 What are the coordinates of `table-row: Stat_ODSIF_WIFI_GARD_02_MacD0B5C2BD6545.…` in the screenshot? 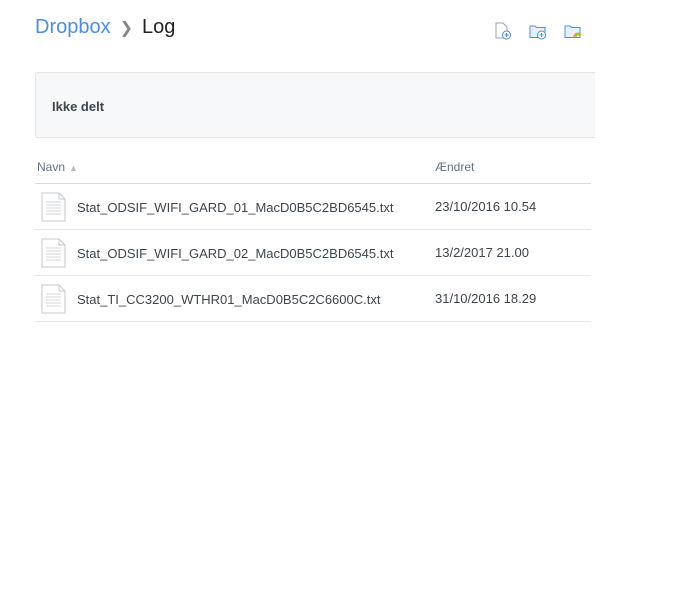 It's located at (313, 253).